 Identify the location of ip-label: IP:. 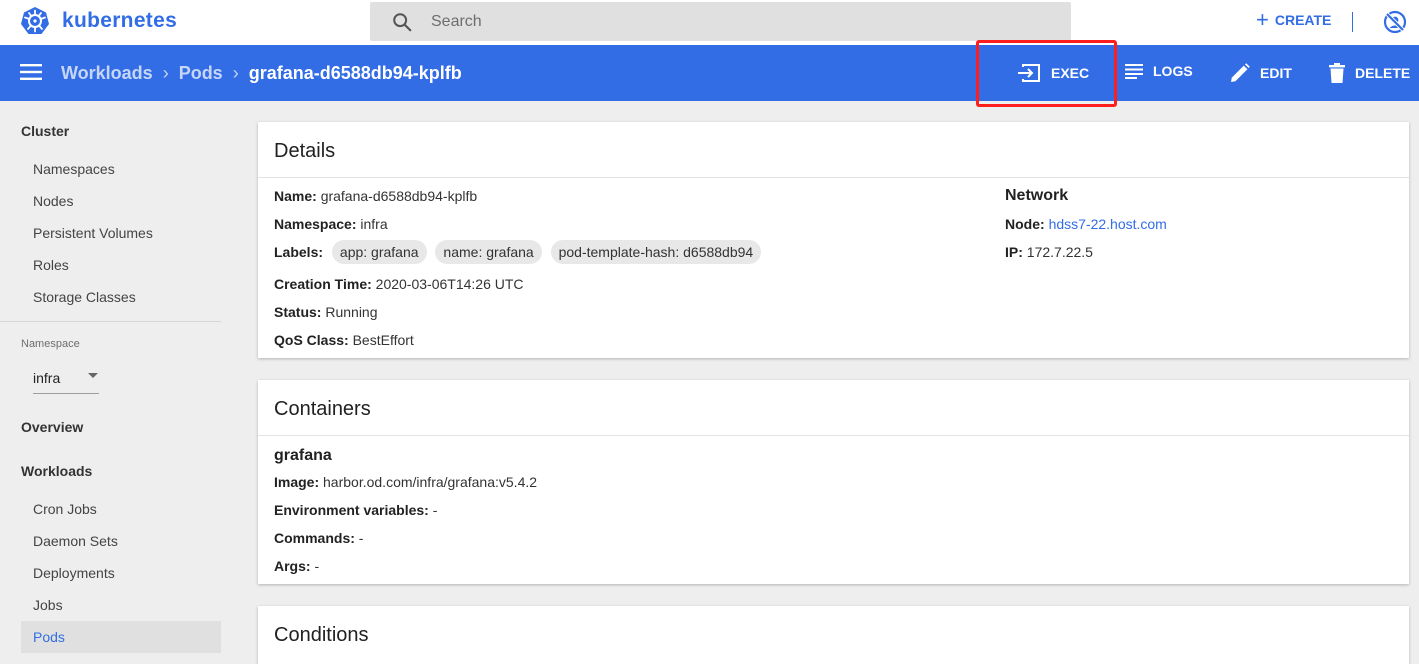
(1014, 252).